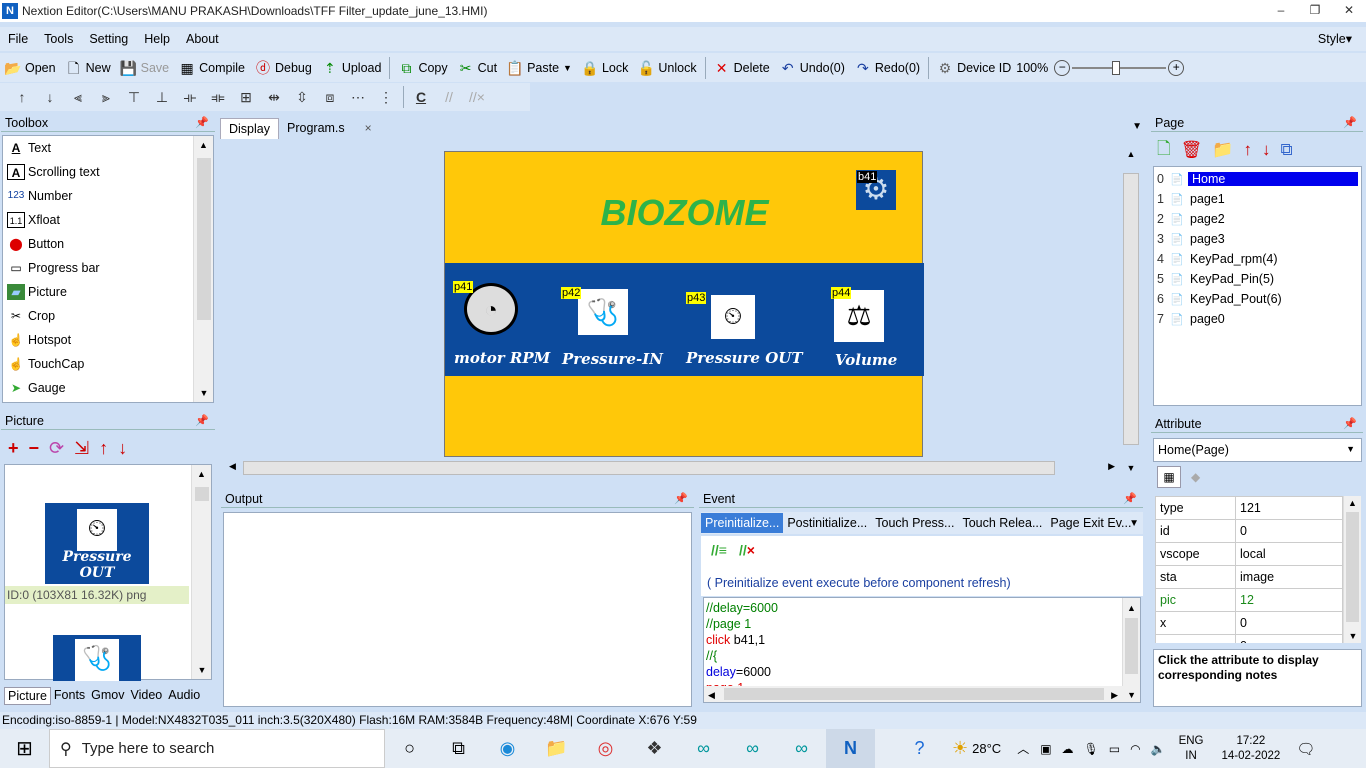  What do you see at coordinates (1169, 477) in the screenshot?
I see `sort-category-icon: ▦` at bounding box center [1169, 477].